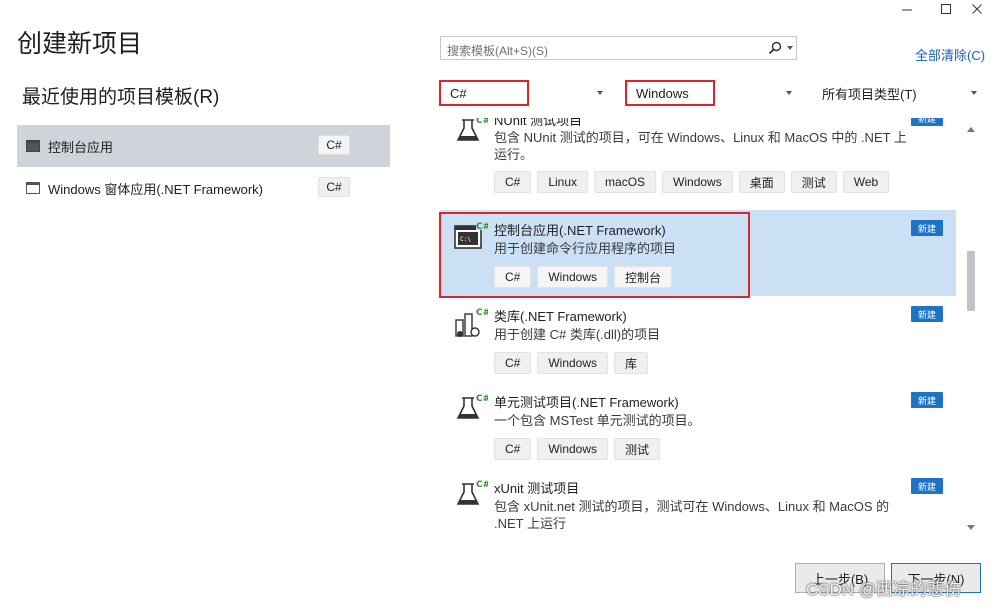 The height and width of the screenshot is (605, 994). I want to click on window-form-icon, so click(33, 188).